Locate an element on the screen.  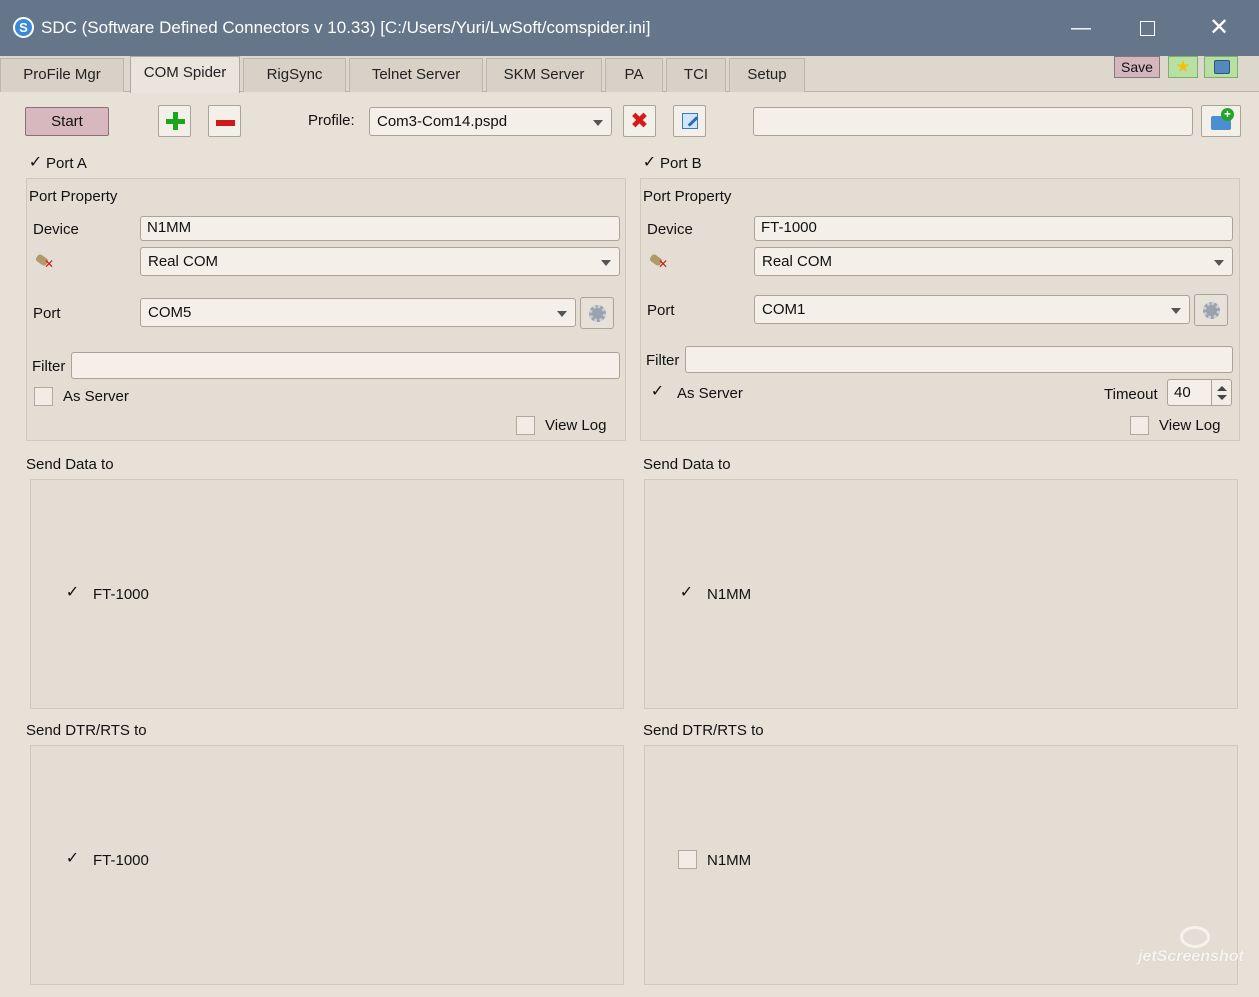
favorite-button: ★ is located at coordinates (1183, 67).